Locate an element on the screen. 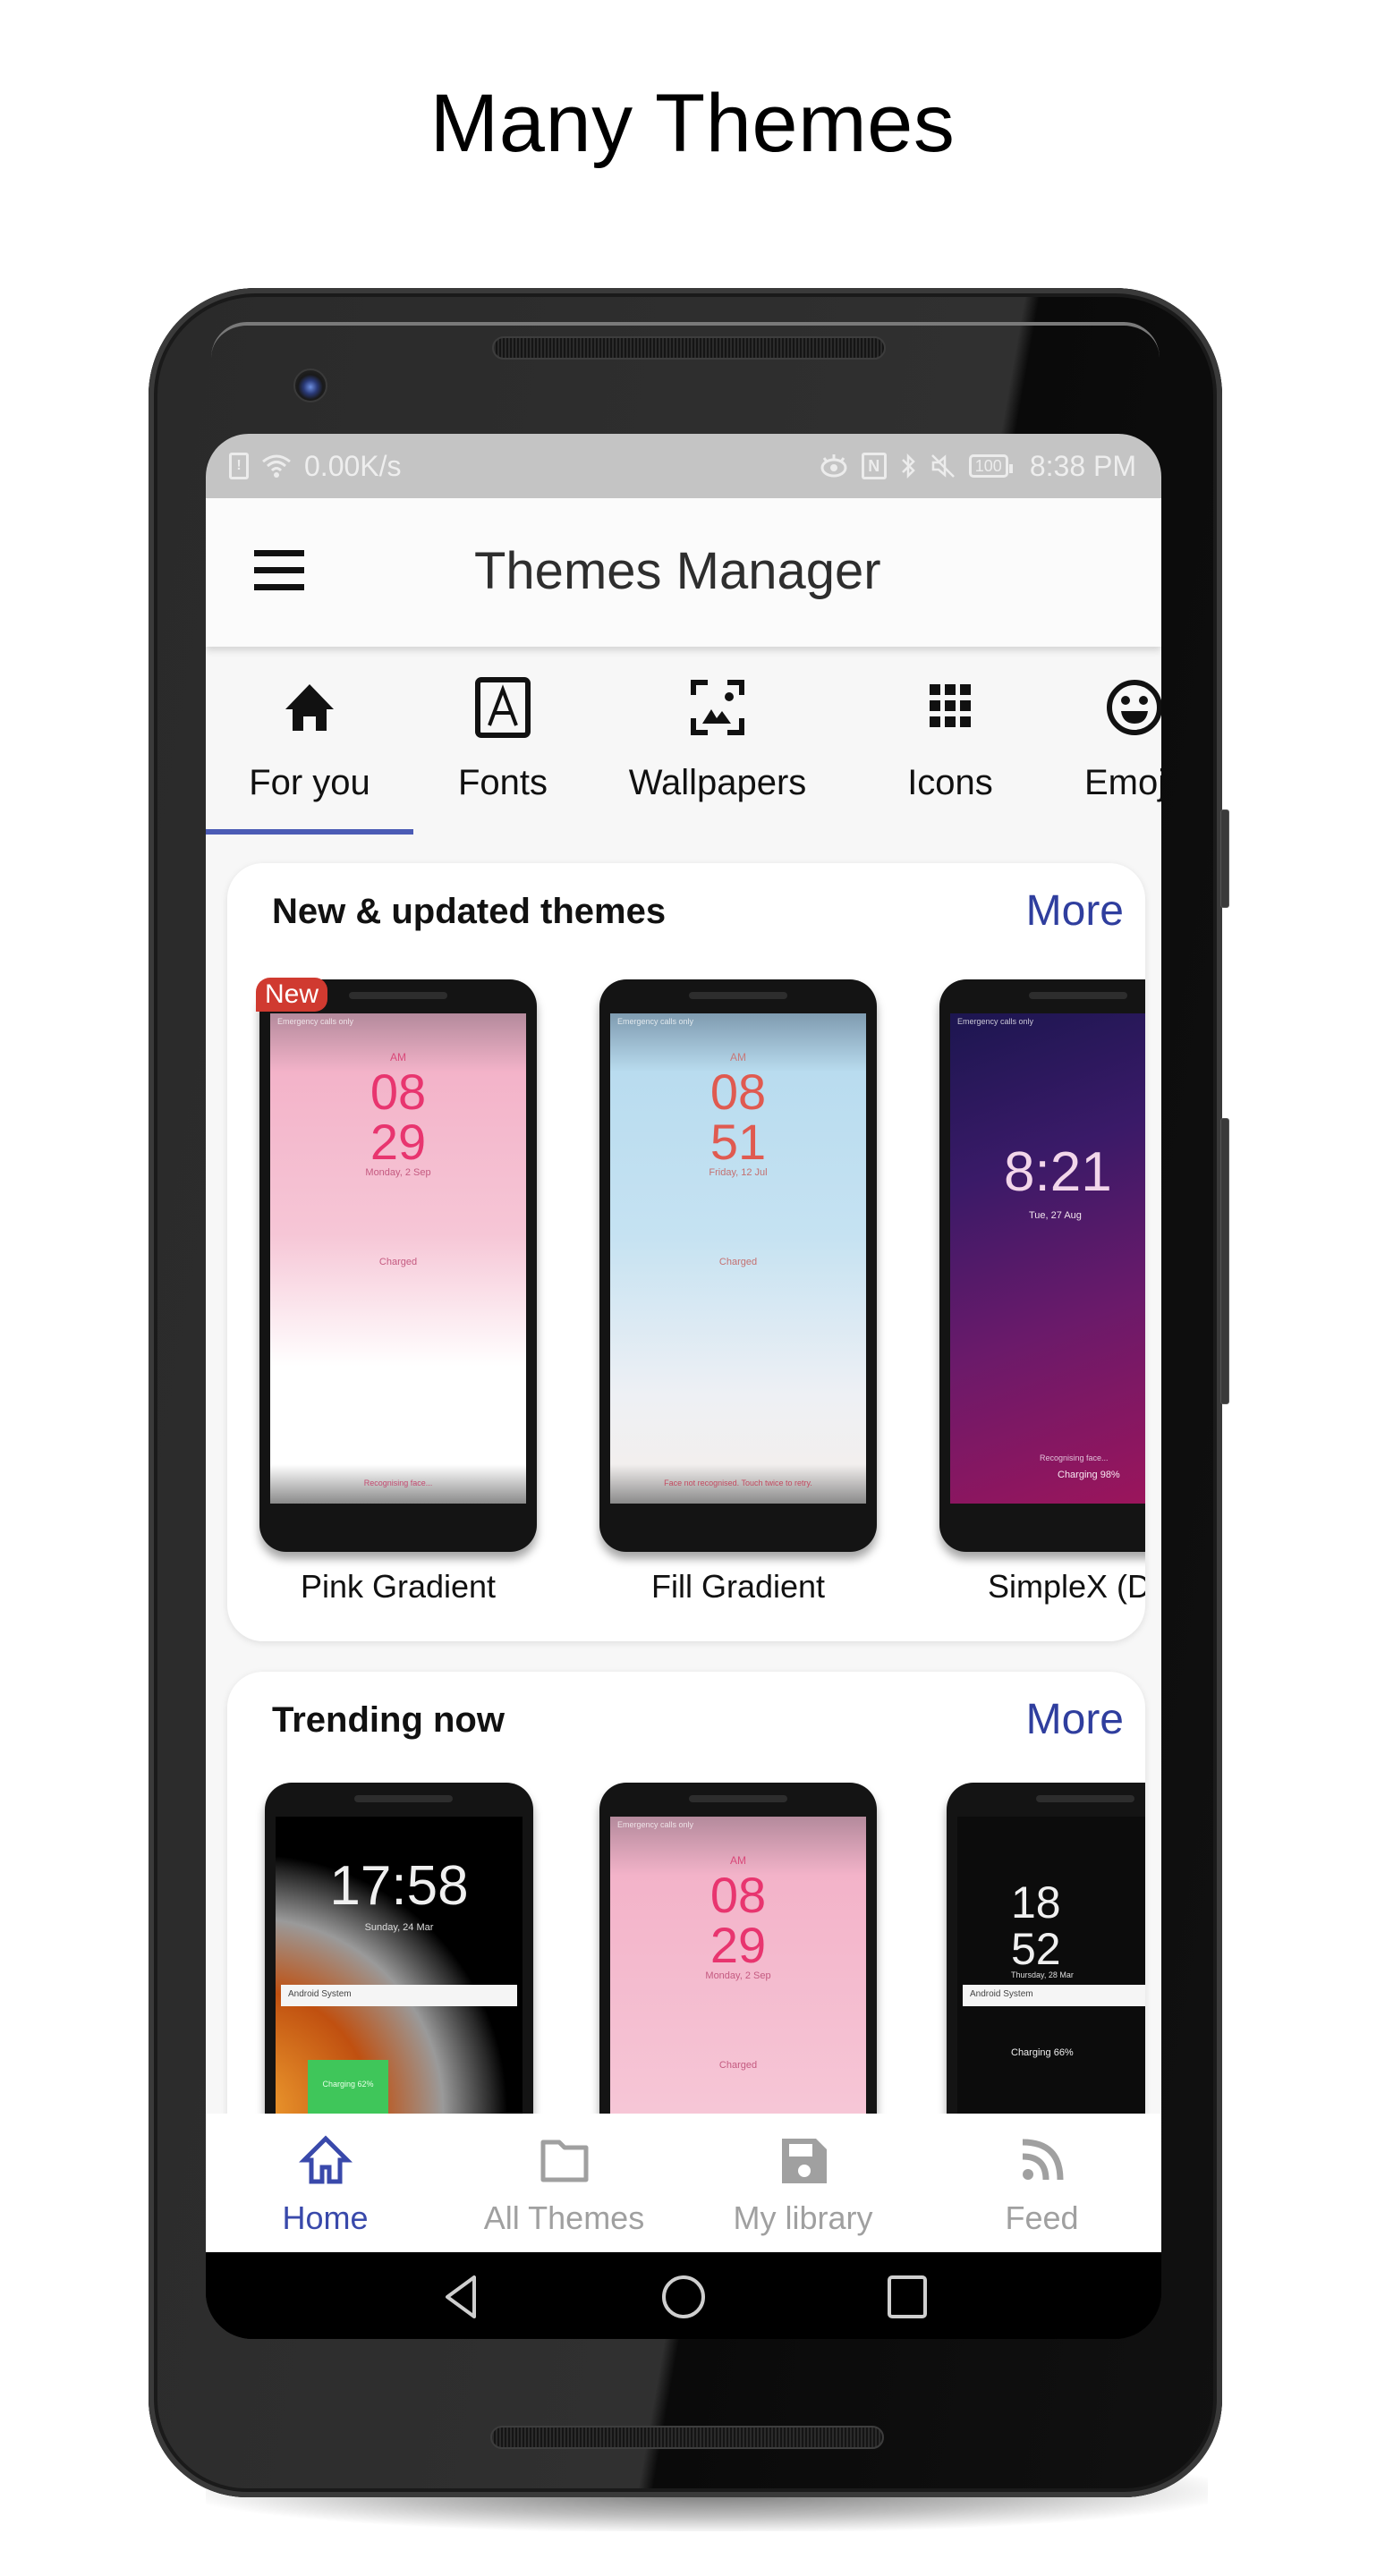  emoji-icon is located at coordinates (1132, 706).